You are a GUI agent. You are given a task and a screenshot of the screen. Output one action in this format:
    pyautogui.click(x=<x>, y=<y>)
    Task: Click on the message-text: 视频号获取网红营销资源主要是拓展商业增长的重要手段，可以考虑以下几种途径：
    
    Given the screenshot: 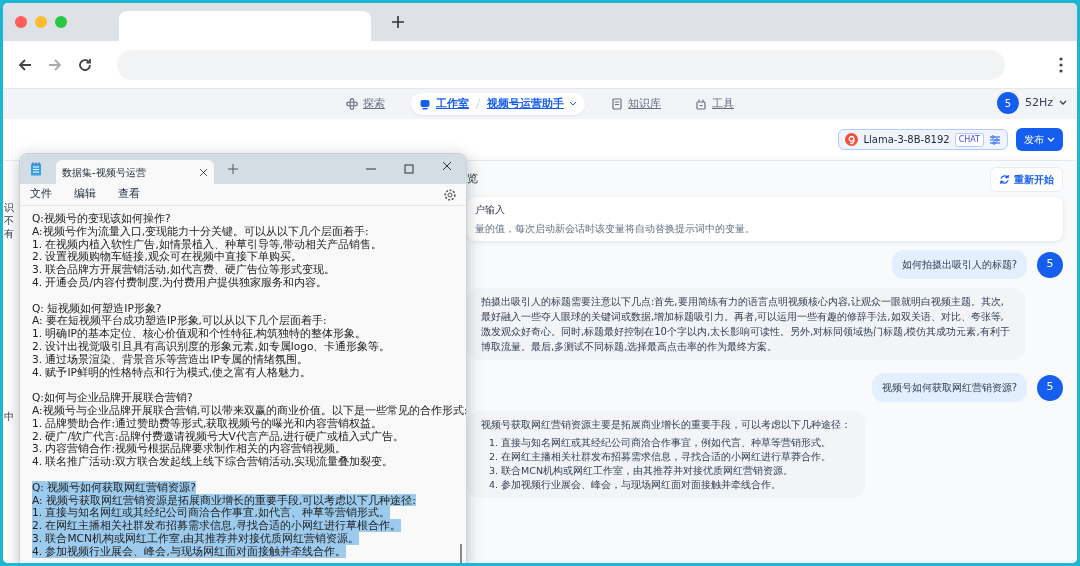 What is the action you would take?
    pyautogui.click(x=666, y=425)
    